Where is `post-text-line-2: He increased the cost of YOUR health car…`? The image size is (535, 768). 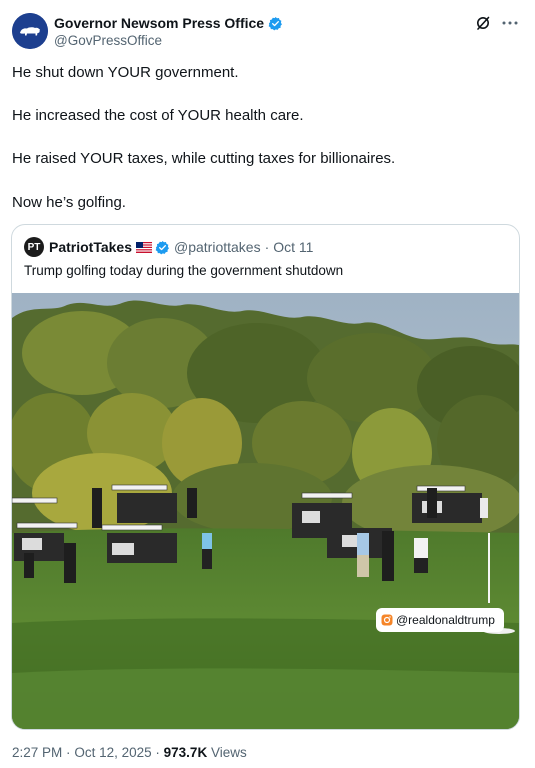 post-text-line-2: He increased the cost of YOUR health car… is located at coordinates (158, 115).